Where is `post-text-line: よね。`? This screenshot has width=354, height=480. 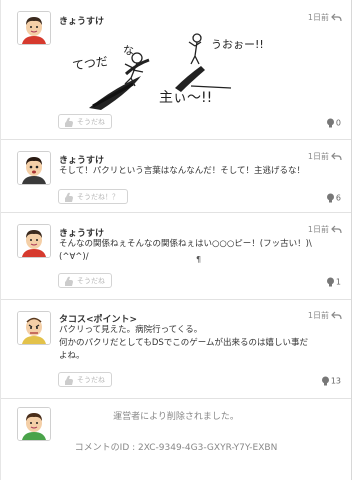
post-text-line: よね。 is located at coordinates (72, 356).